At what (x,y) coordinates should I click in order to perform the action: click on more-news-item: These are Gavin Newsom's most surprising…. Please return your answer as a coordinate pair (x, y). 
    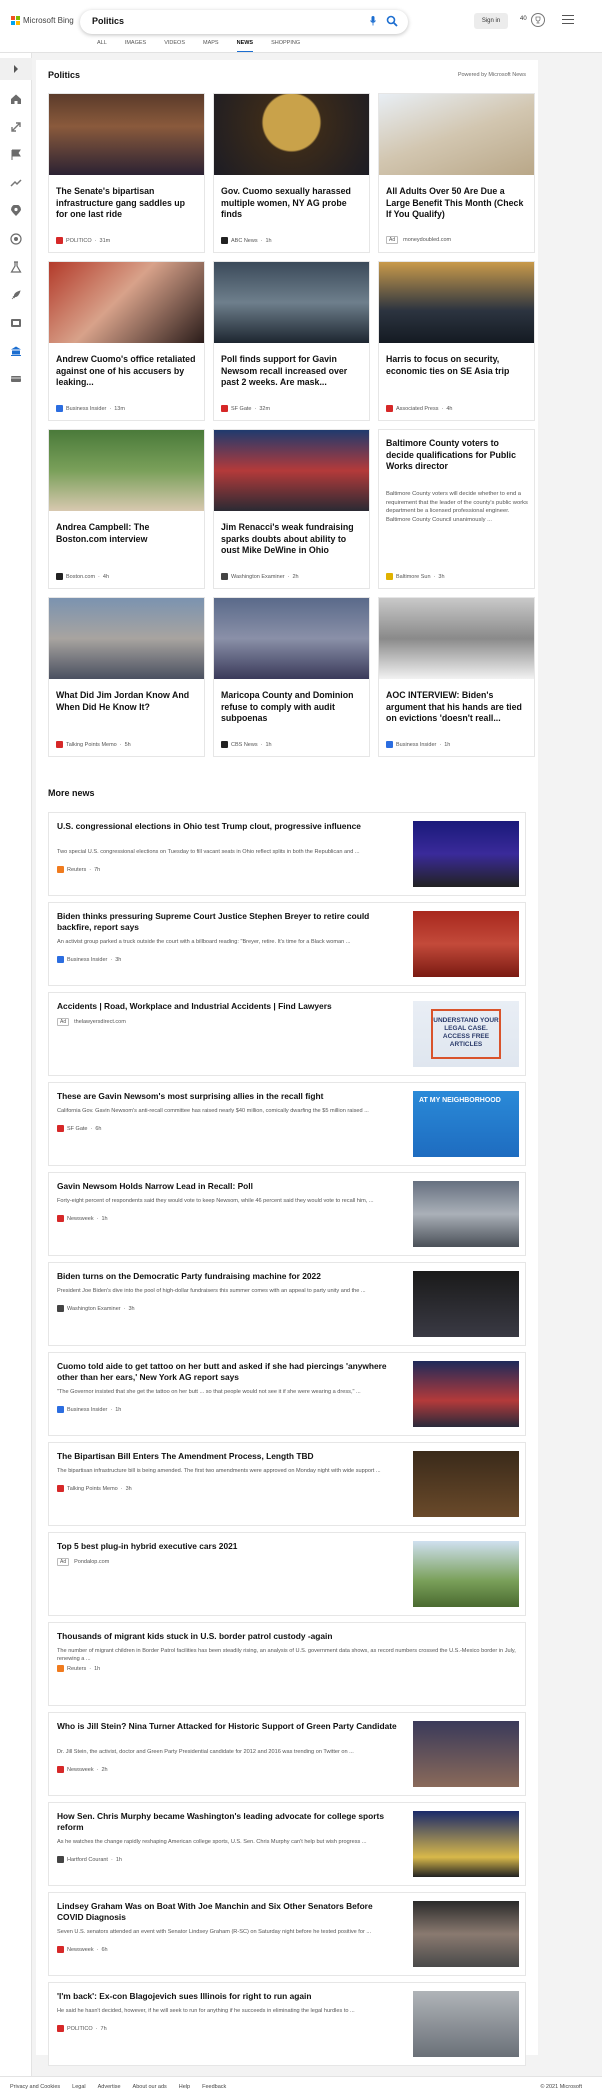
    Looking at the image, I should click on (287, 1124).